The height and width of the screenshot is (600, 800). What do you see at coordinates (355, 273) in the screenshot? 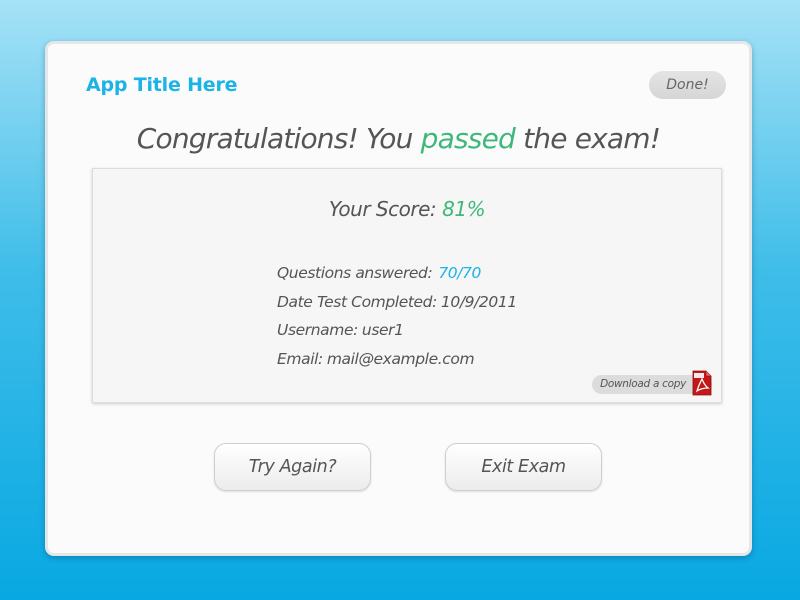
I see `questions-label: Questions answered:` at bounding box center [355, 273].